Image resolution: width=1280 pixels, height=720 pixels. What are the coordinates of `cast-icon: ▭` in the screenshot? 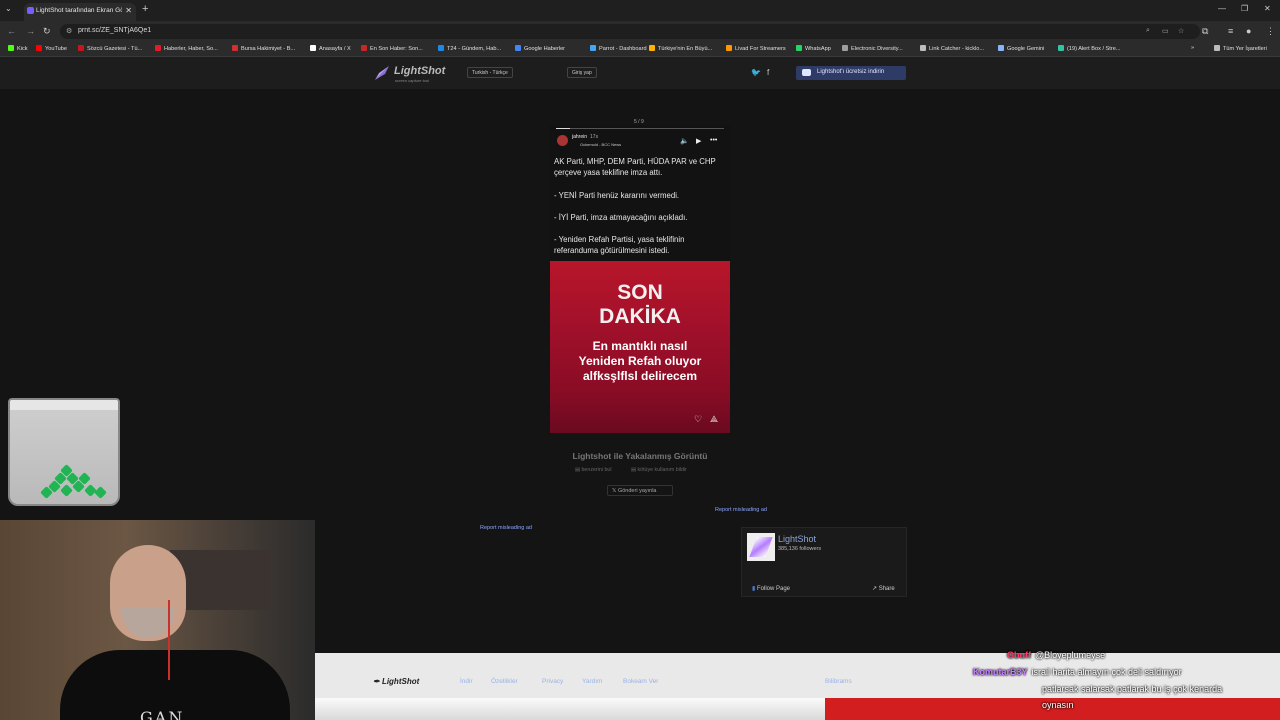 It's located at (1165, 31).